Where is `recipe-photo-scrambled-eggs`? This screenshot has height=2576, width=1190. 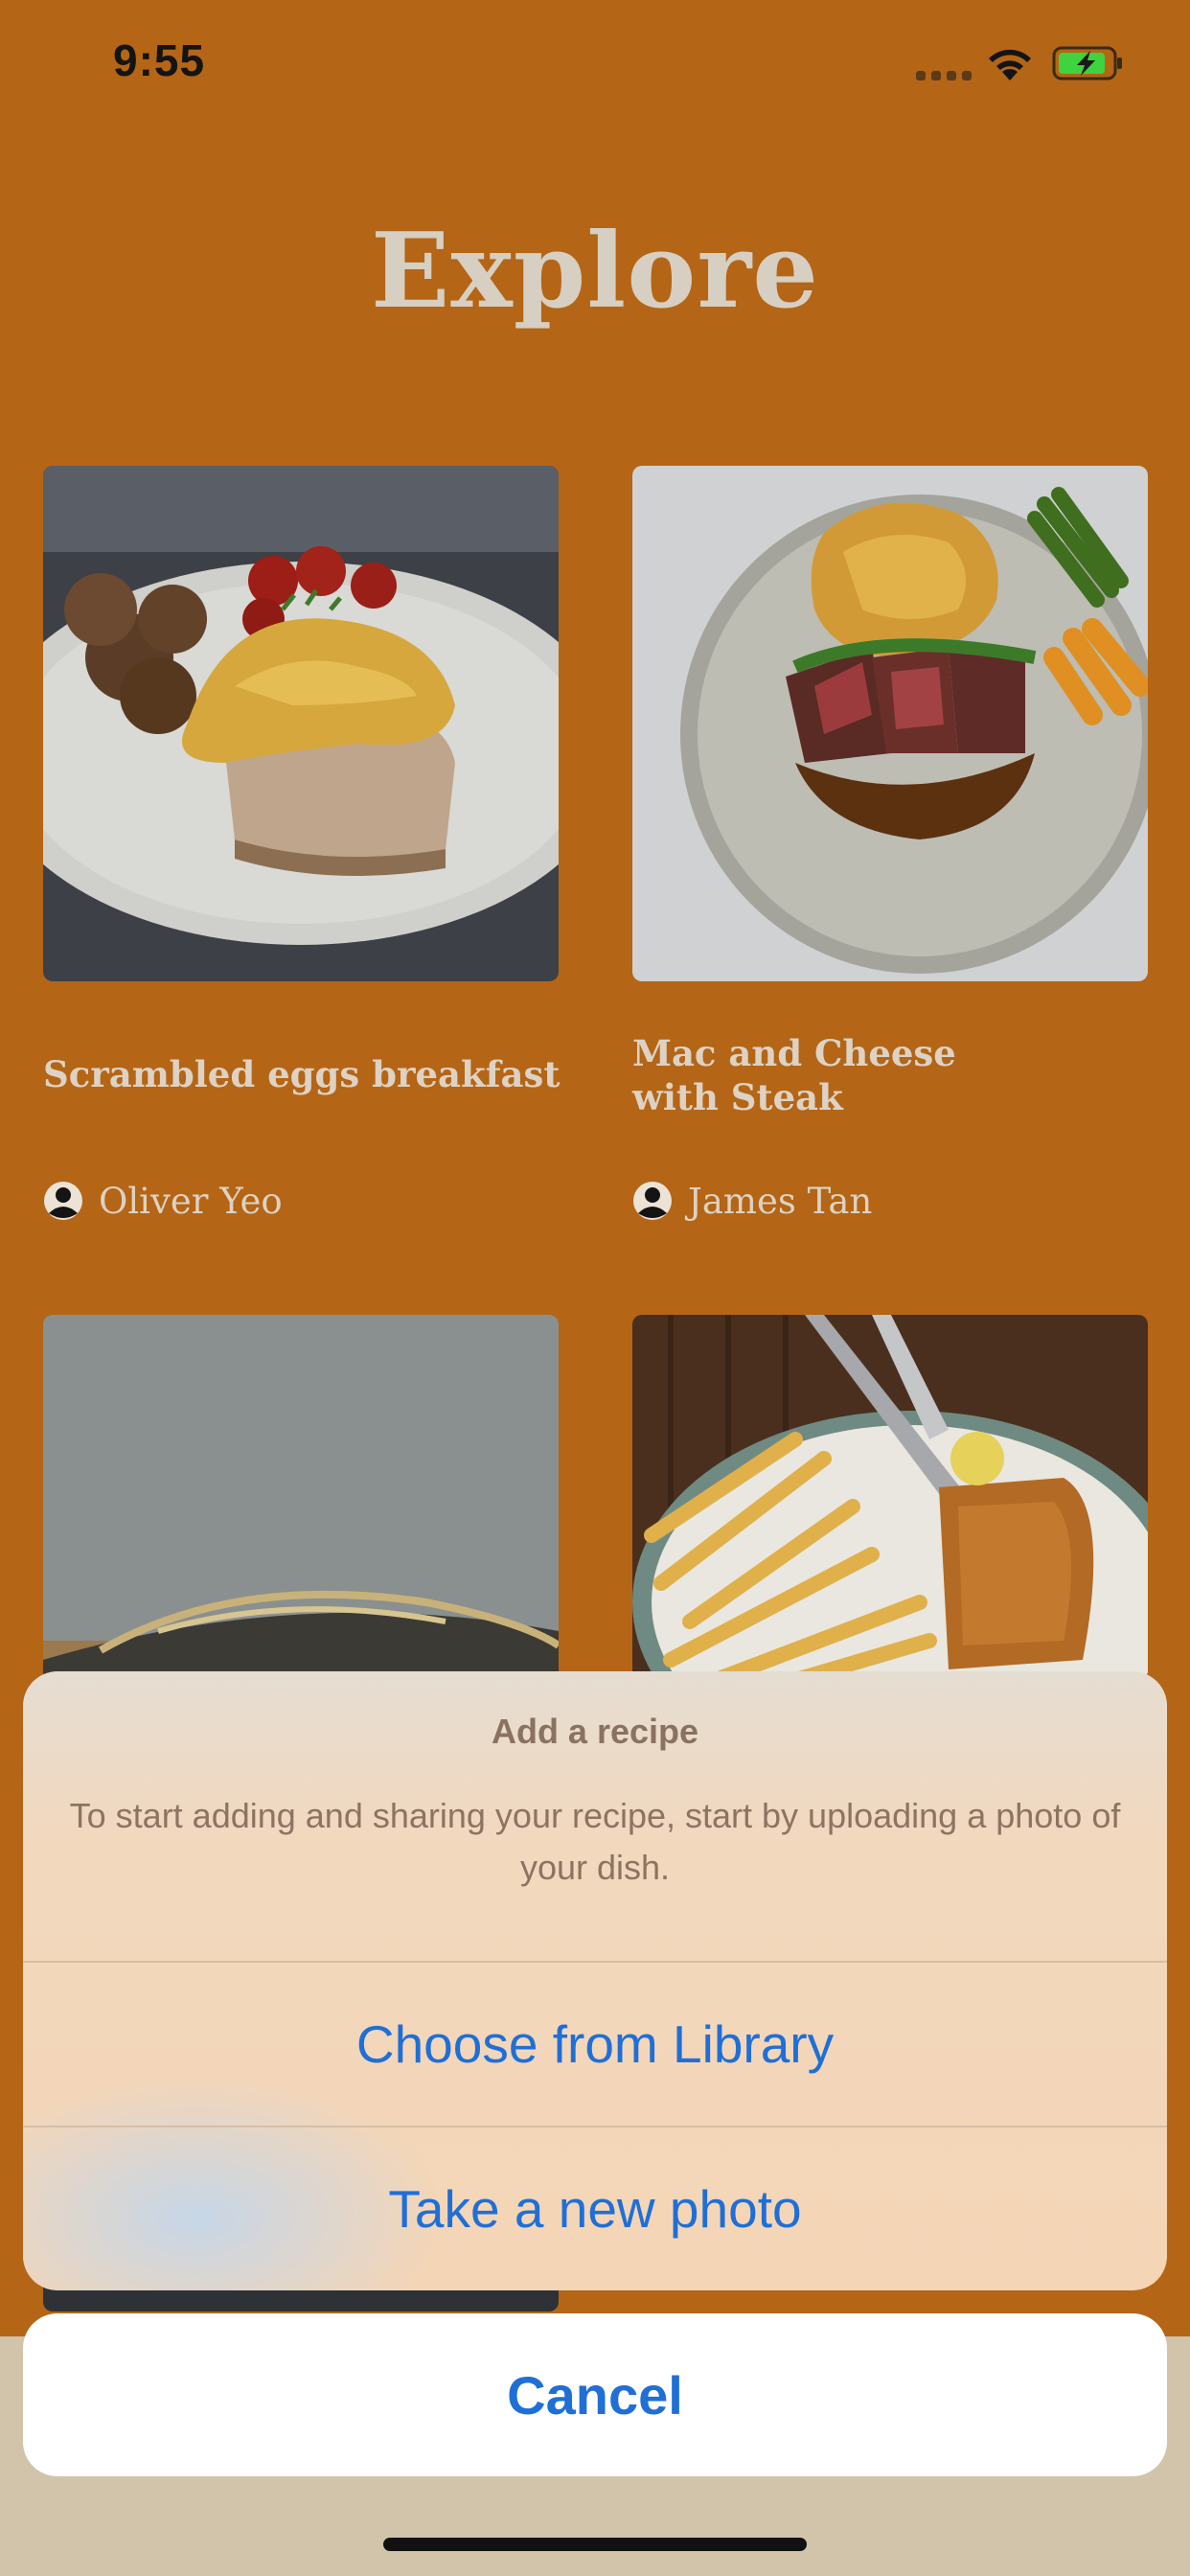 recipe-photo-scrambled-eggs is located at coordinates (301, 723).